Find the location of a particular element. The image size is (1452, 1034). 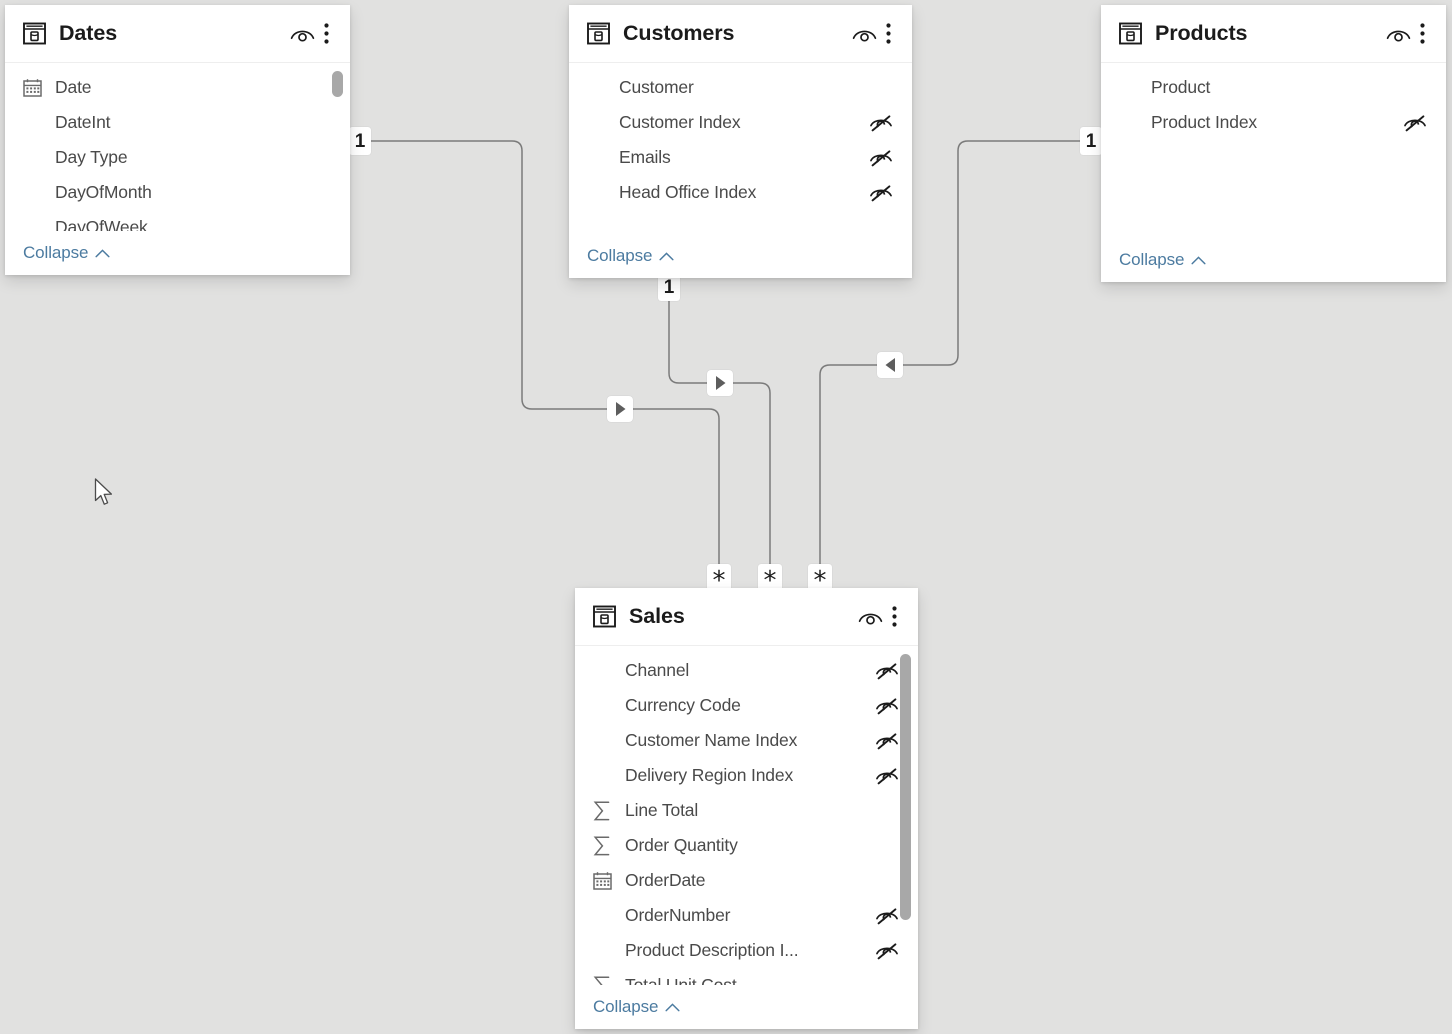

field-row: Product Index is located at coordinates (1273, 122).